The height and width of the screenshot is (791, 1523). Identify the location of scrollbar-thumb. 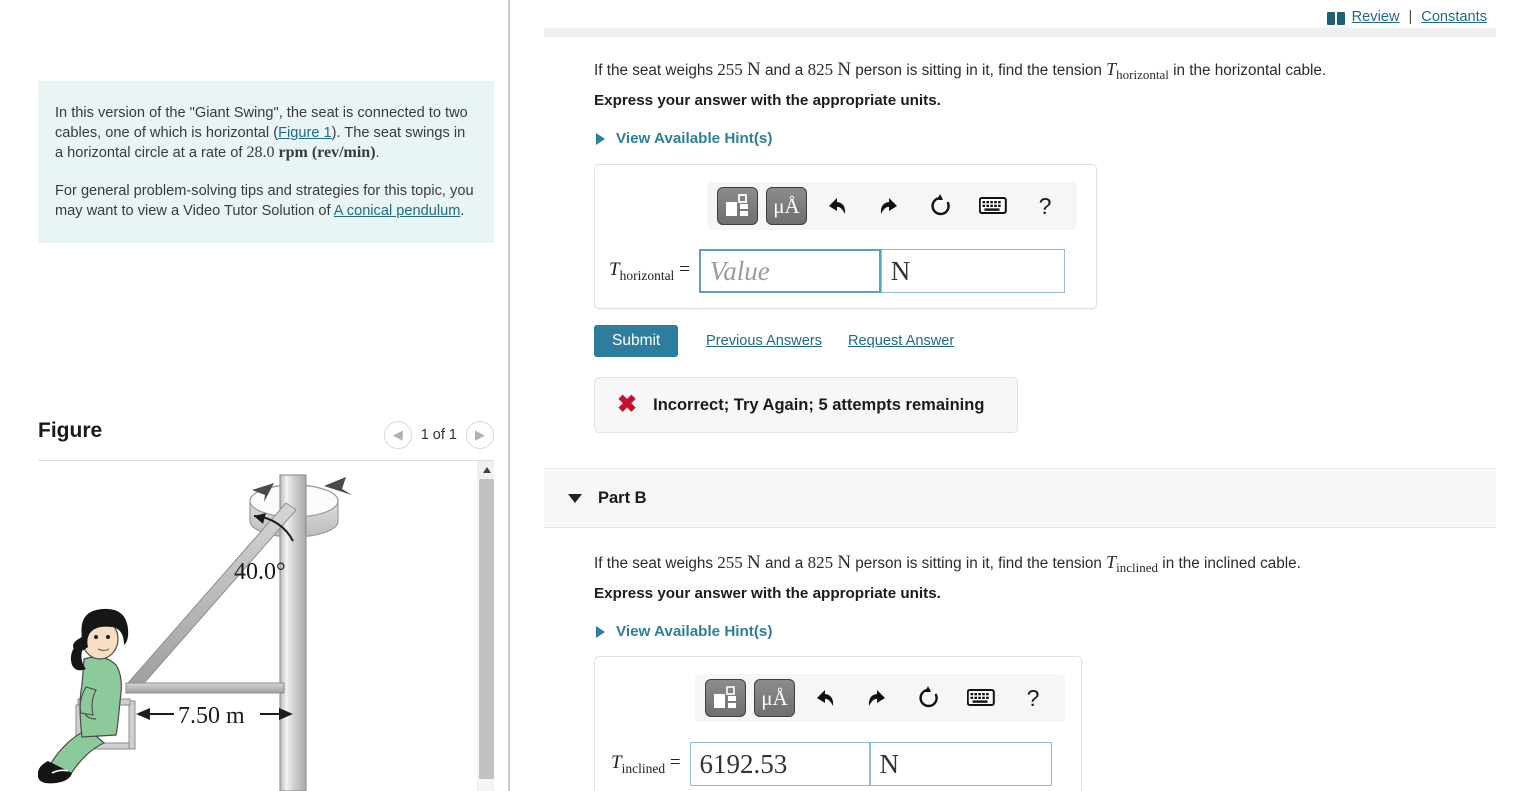
(486, 629).